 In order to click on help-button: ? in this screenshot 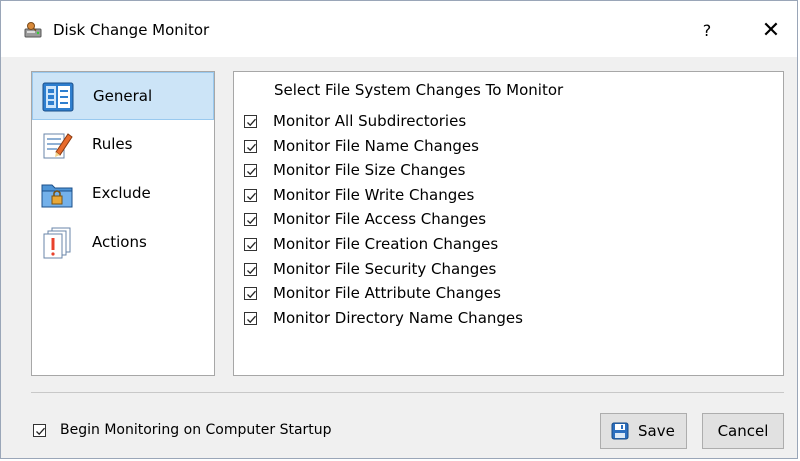, I will do `click(707, 31)`.